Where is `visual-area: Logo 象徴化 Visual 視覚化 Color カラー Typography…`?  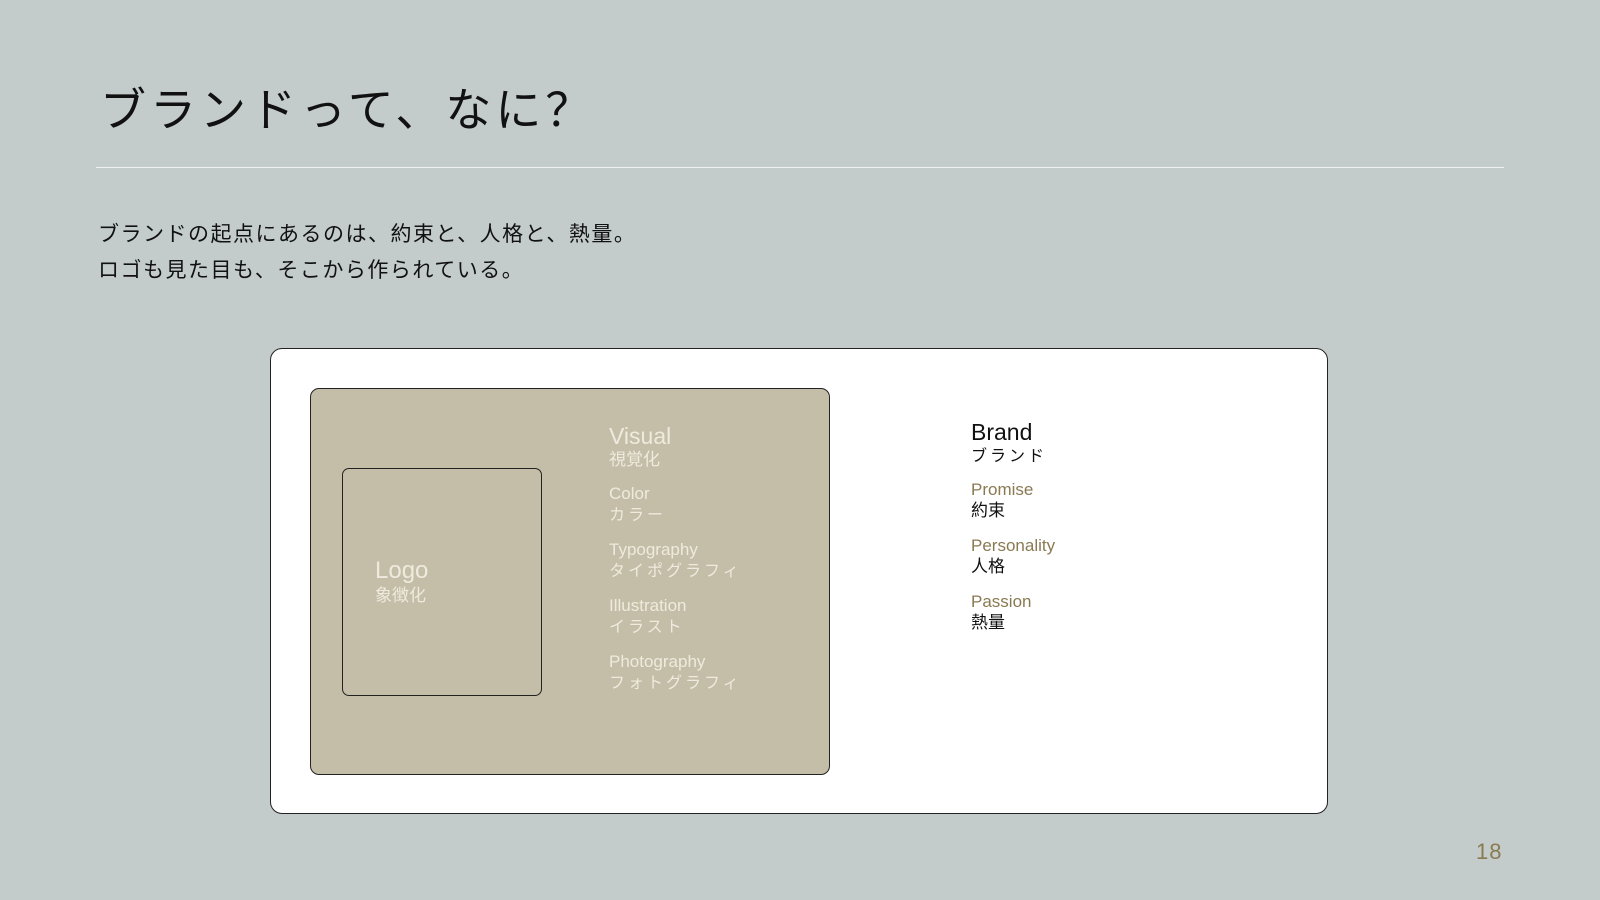 visual-area: Logo 象徴化 Visual 視覚化 Color カラー Typography… is located at coordinates (570, 581).